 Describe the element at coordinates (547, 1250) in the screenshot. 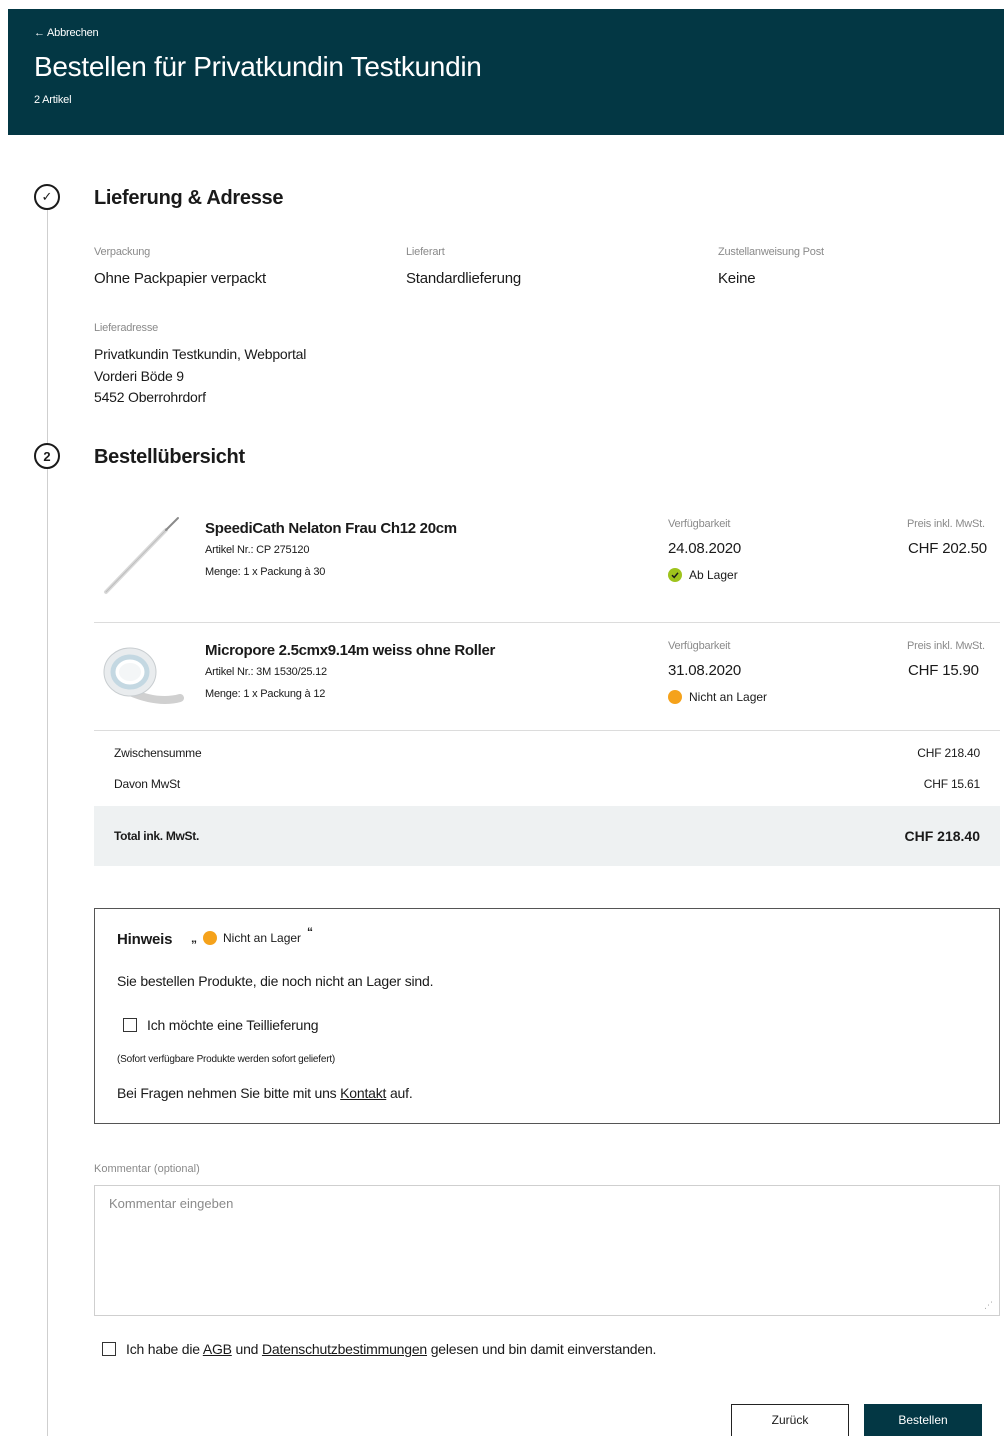

I see `comment-input` at that location.